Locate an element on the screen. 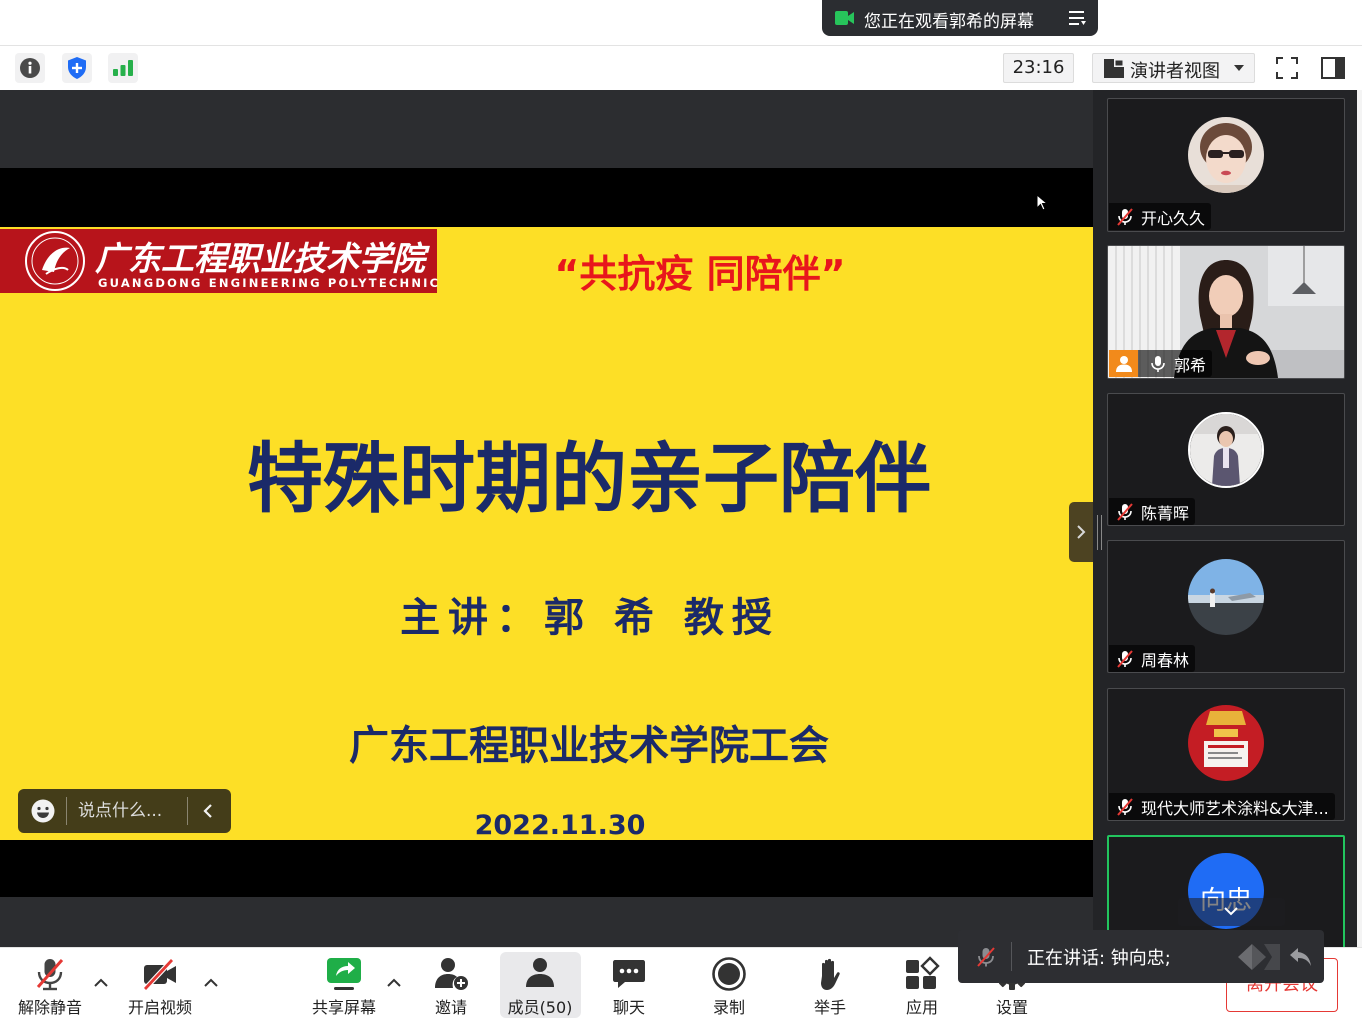 The image size is (1362, 1024). chevron-left-icon is located at coordinates (208, 811).